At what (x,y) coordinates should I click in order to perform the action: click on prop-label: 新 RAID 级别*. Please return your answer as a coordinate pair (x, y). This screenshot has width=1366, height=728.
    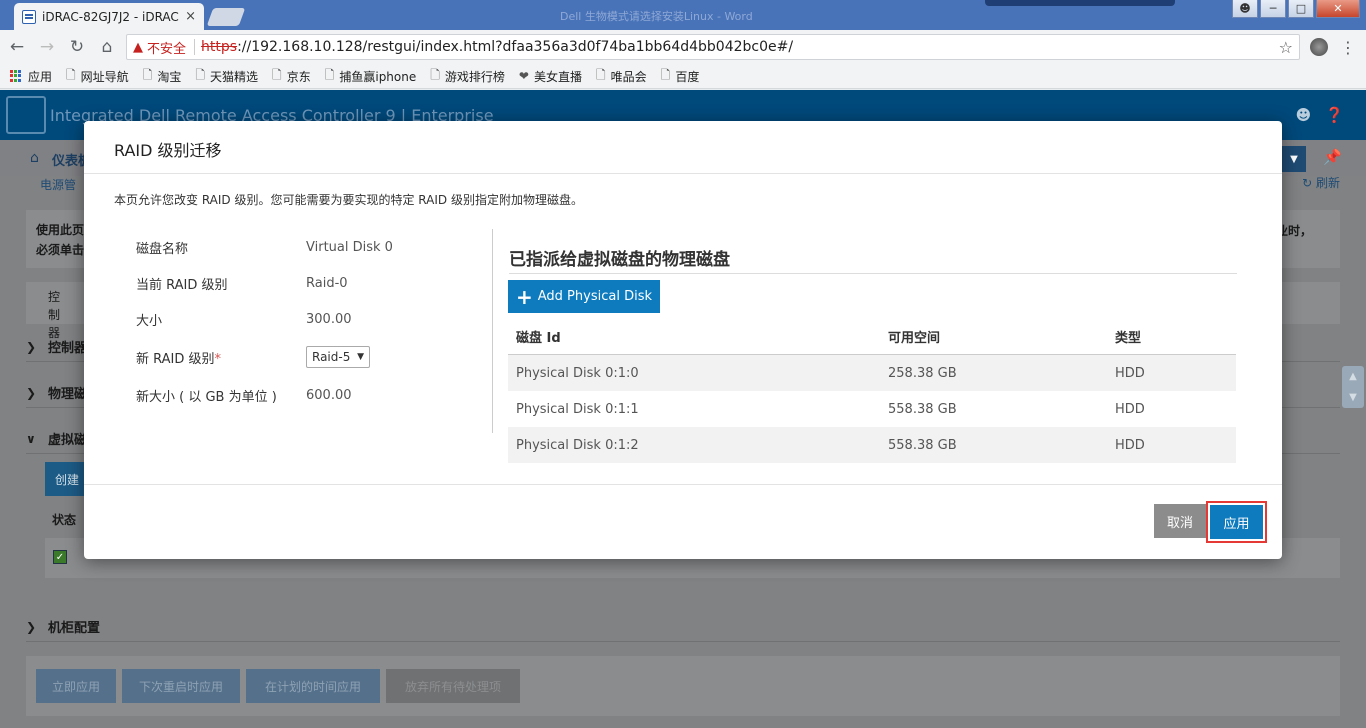
    Looking at the image, I should click on (221, 357).